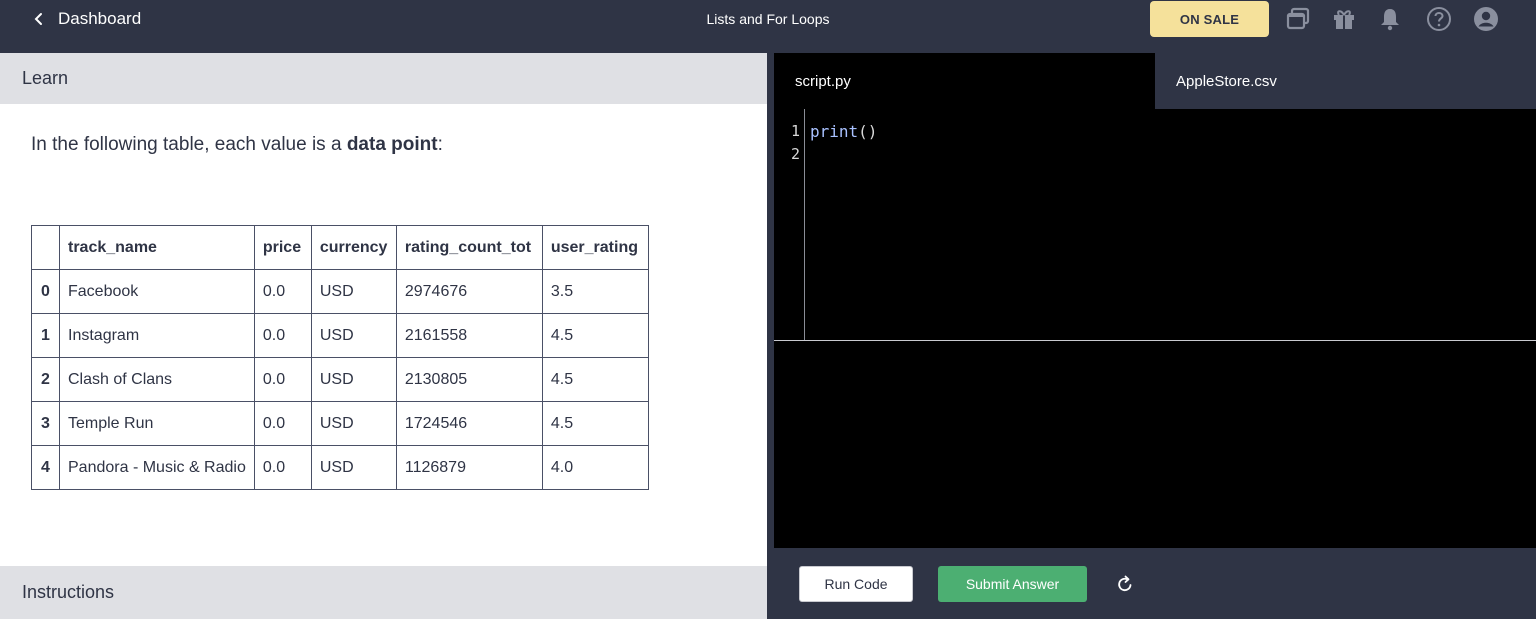 Image resolution: width=1536 pixels, height=619 pixels. I want to click on column-header-rating-count-tot: rating_count_tot, so click(469, 247).